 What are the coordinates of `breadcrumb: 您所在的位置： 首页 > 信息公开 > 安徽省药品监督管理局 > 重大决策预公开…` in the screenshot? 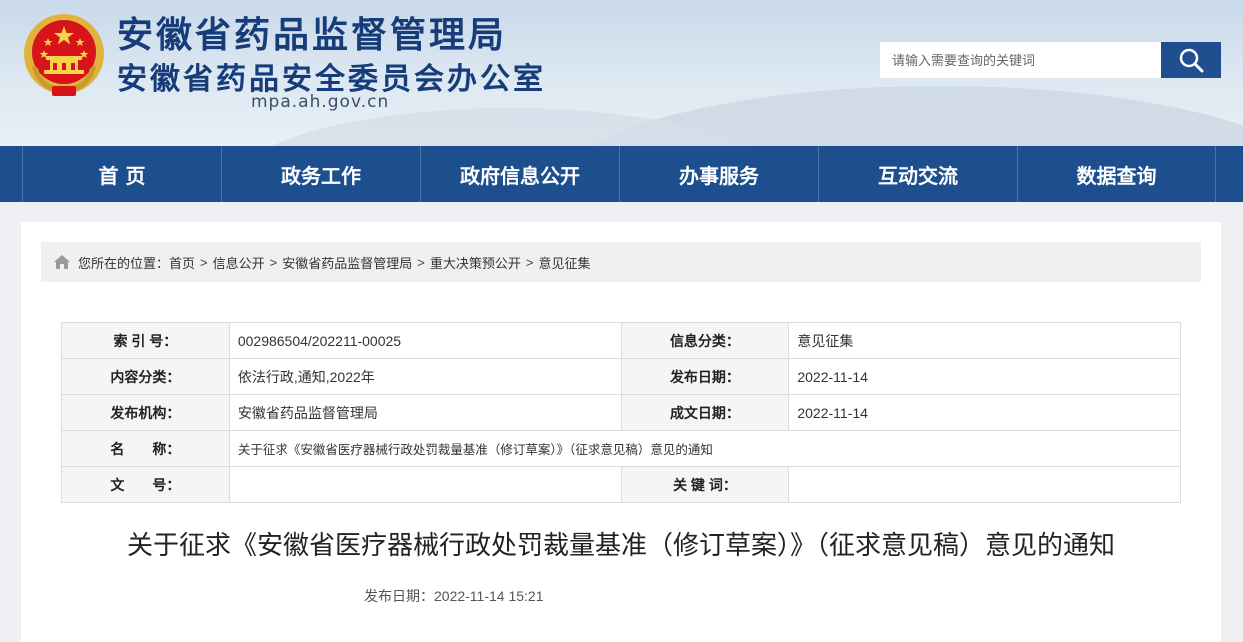 It's located at (621, 262).